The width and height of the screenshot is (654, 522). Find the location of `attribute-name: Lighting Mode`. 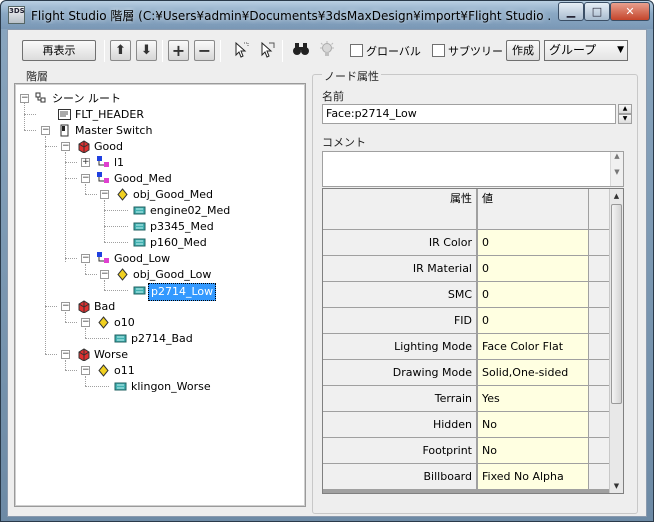

attribute-name: Lighting Mode is located at coordinates (400, 346).